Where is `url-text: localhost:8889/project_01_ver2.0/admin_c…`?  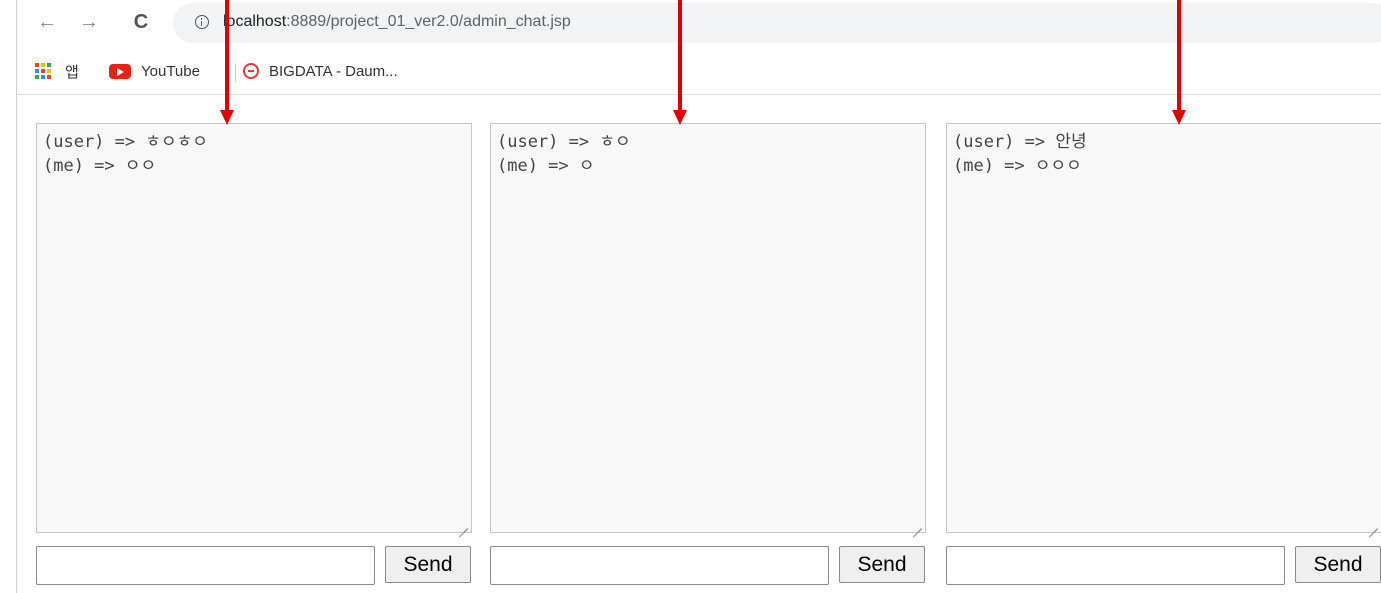
url-text: localhost:8889/project_01_ver2.0/admin_c… is located at coordinates (397, 22).